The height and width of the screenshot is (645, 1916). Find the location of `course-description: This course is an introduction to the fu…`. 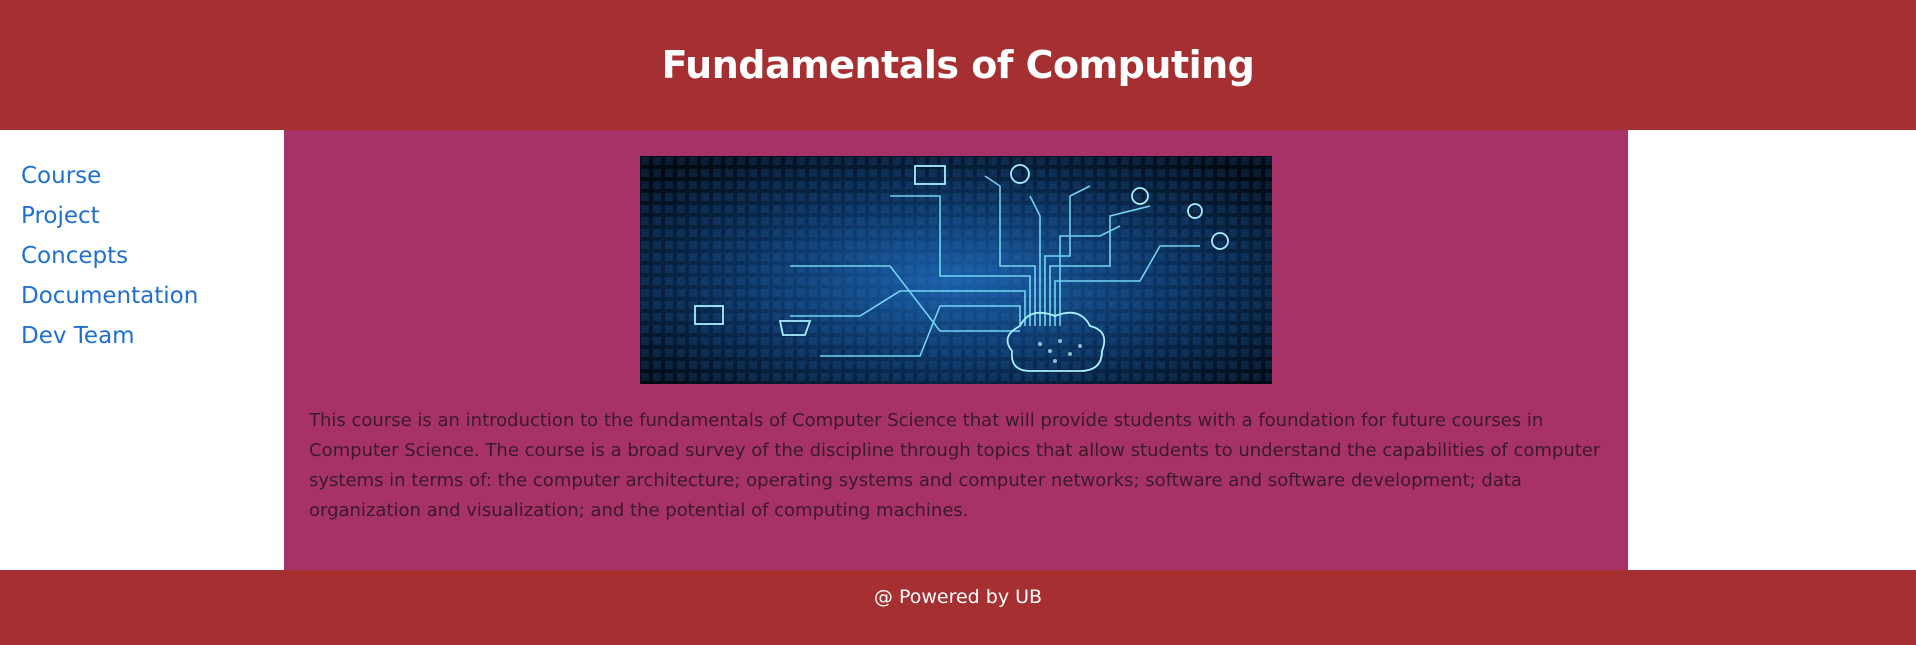

course-description: This course is an introduction to the fu… is located at coordinates (955, 465).